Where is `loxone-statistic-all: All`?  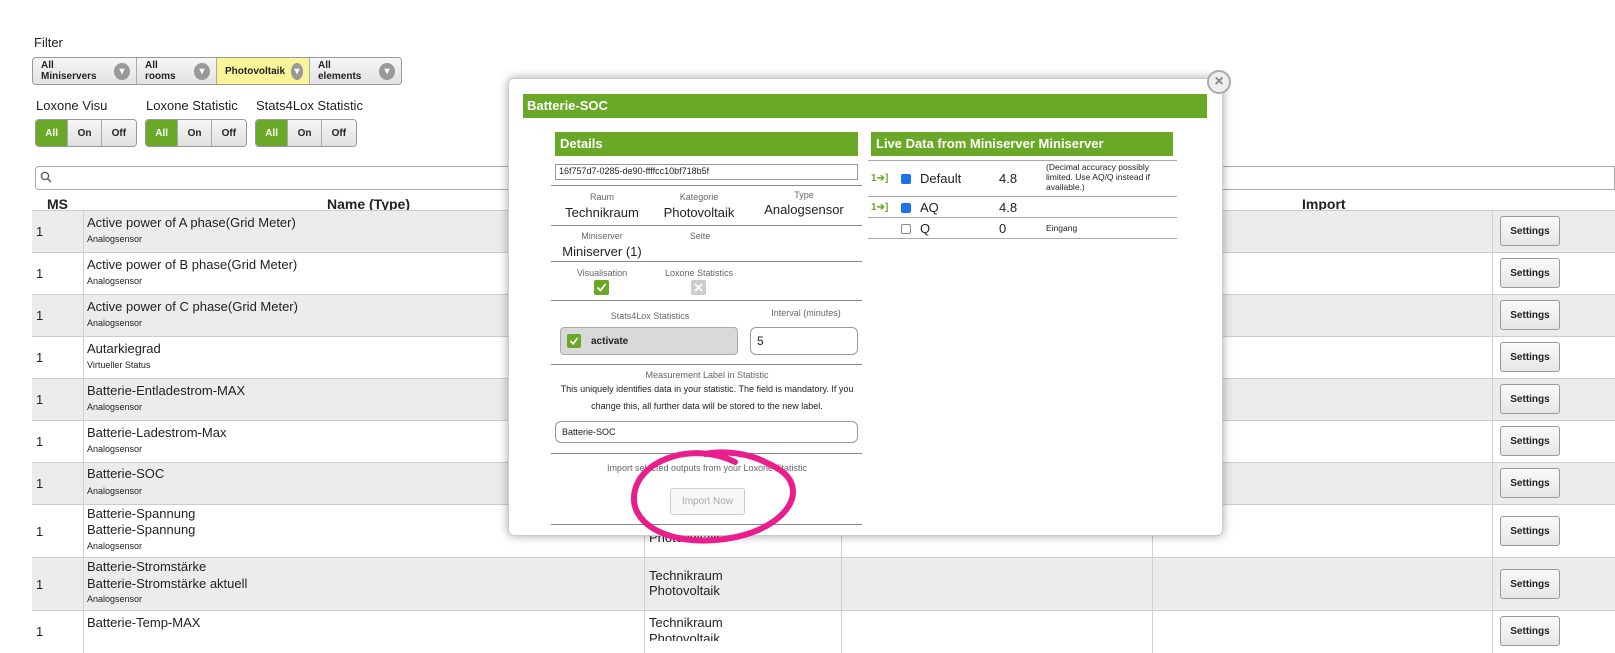
loxone-statistic-all: All is located at coordinates (162, 133).